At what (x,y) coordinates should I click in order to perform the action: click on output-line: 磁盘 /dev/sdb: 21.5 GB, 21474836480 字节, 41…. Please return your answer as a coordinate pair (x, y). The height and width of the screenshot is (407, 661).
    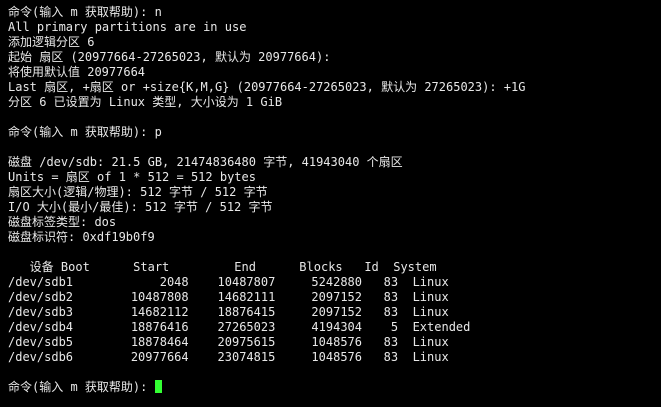
    Looking at the image, I should click on (205, 162).